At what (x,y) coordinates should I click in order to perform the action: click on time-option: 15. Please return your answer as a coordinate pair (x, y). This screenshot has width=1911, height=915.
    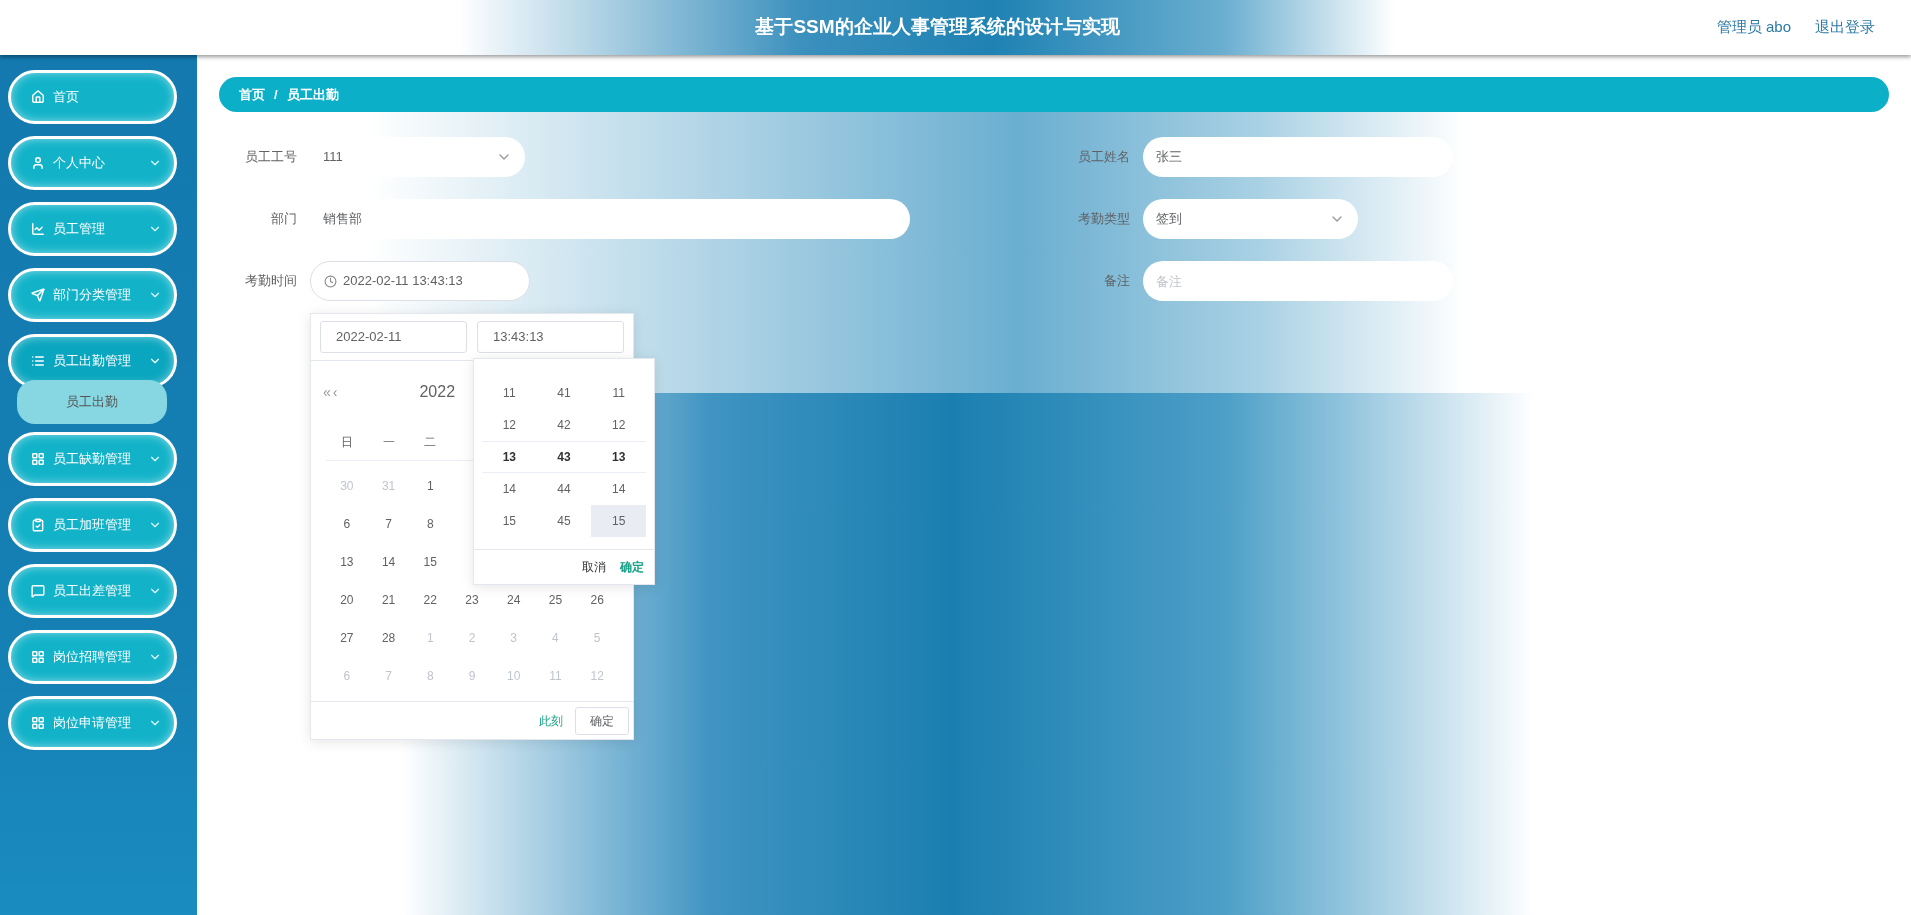
    Looking at the image, I should click on (618, 521).